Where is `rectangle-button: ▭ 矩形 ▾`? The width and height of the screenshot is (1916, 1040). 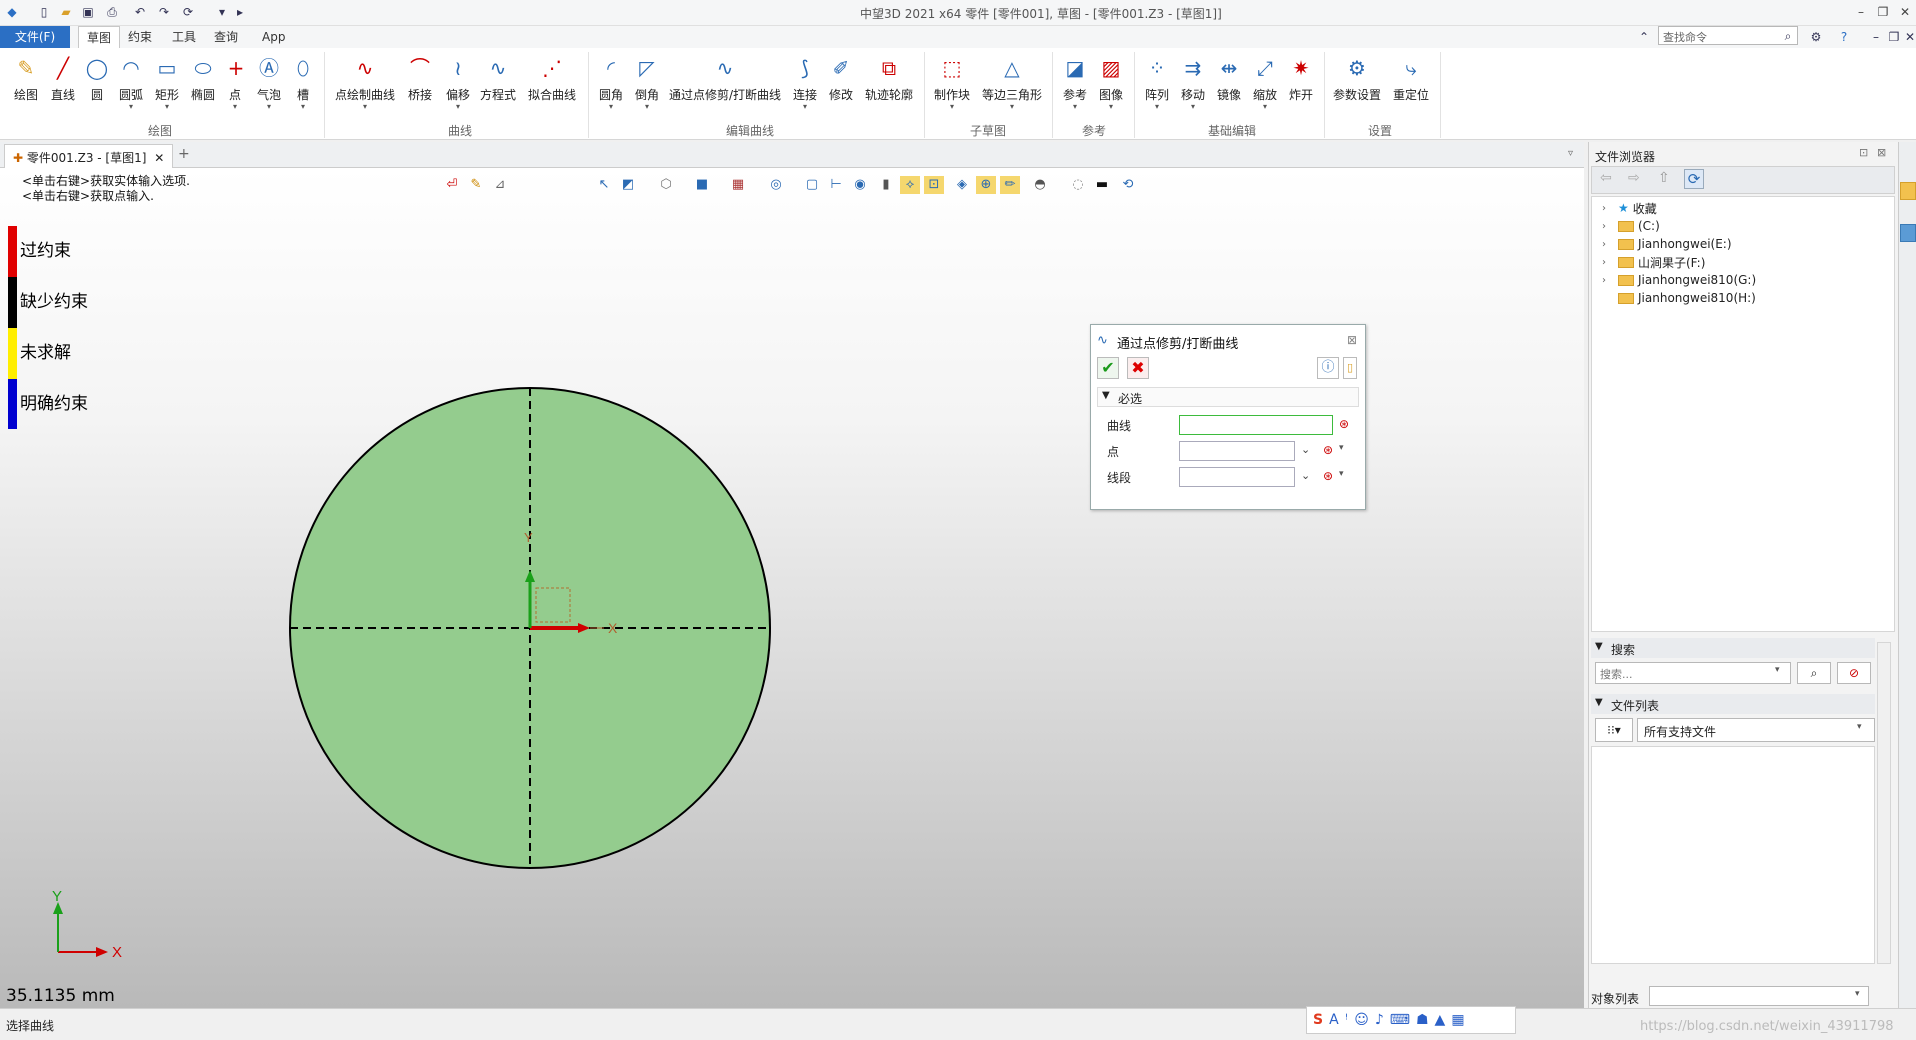
rectangle-button: ▭ 矩形 ▾ is located at coordinates (167, 87).